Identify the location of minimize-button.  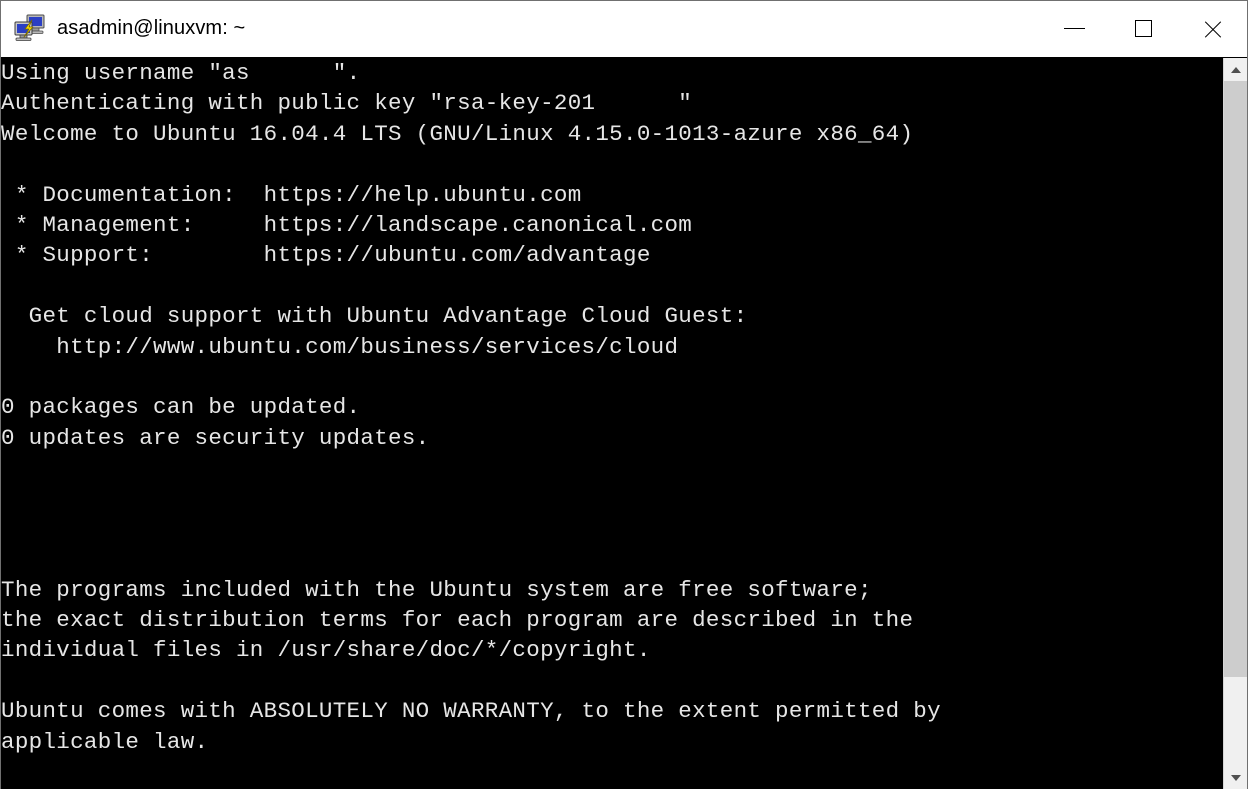
(1074, 28).